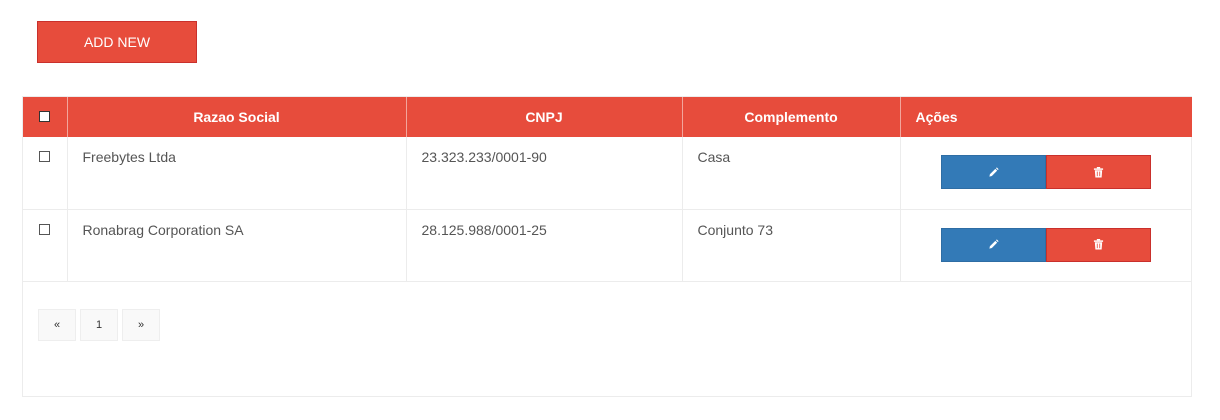  I want to click on pagination-prev: «, so click(57, 325).